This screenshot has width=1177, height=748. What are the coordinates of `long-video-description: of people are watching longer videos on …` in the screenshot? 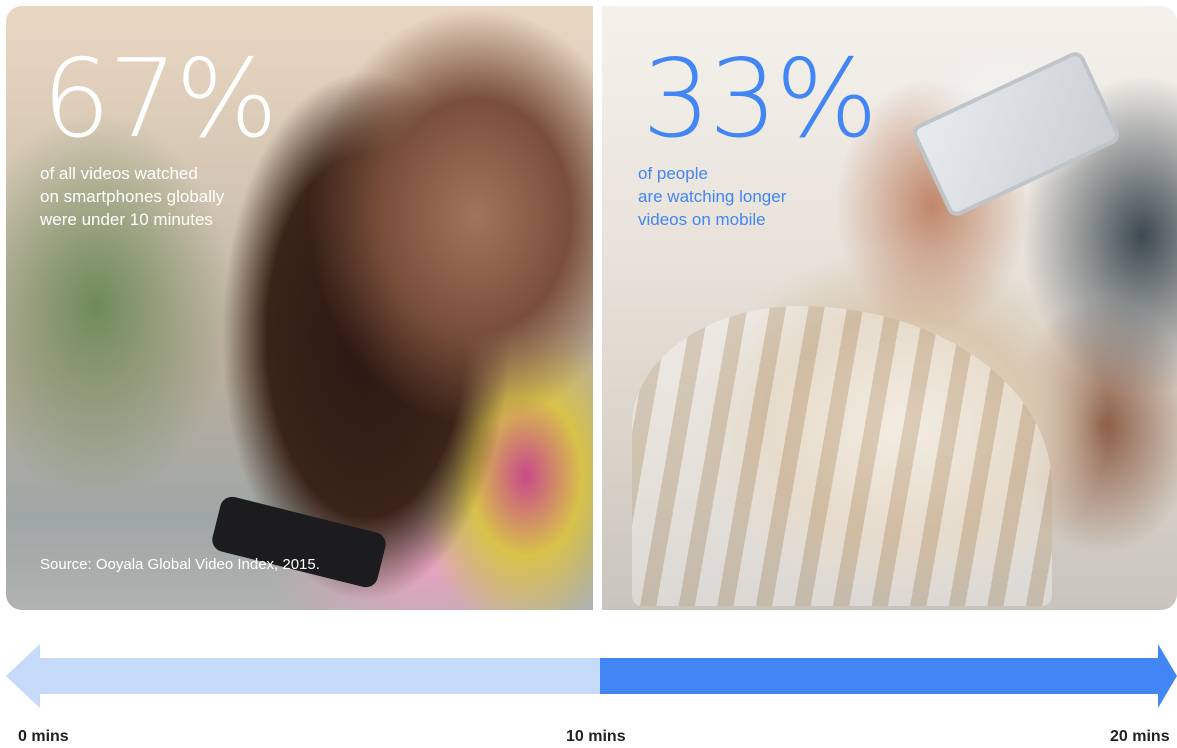 It's located at (768, 196).